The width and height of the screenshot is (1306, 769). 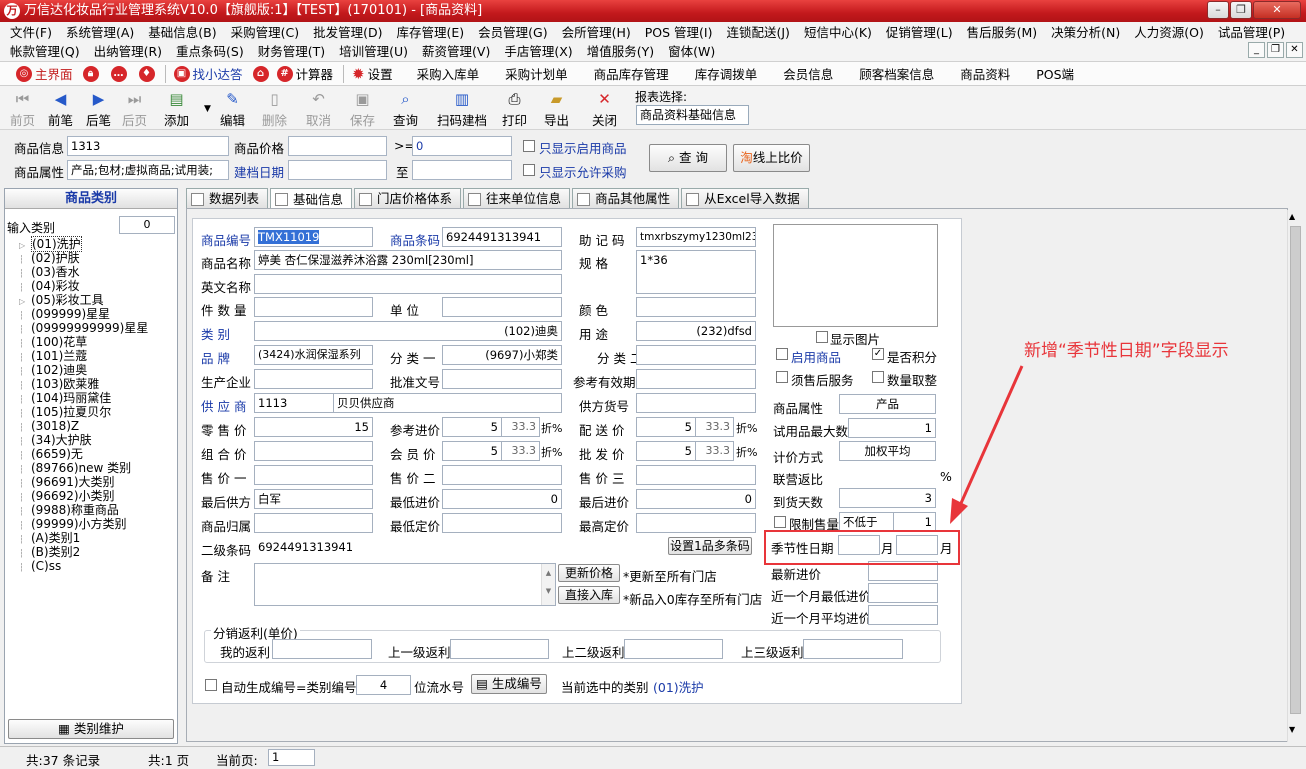 I want to click on my-rebate-field, so click(x=322, y=649).